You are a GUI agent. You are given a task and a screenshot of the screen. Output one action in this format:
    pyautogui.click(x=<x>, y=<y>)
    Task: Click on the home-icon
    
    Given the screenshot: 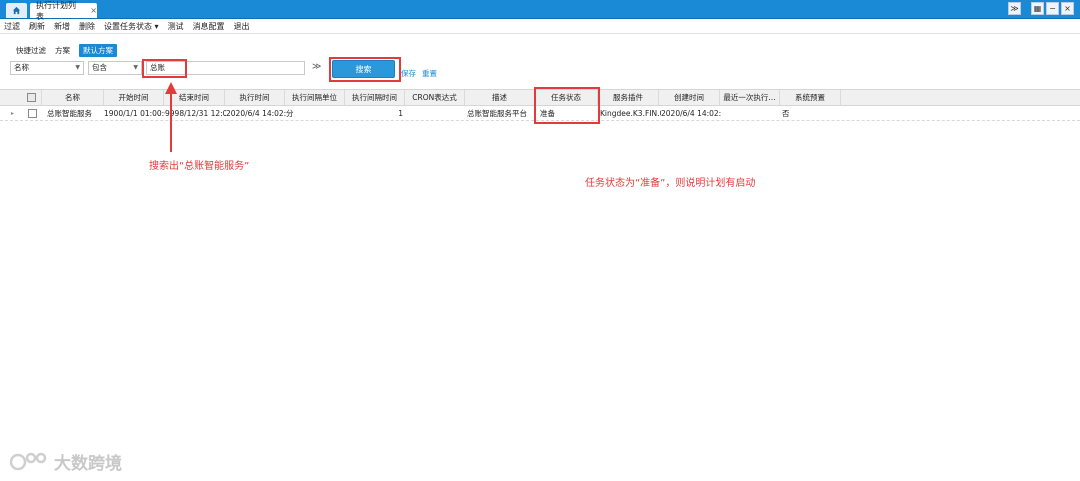 What is the action you would take?
    pyautogui.click(x=16, y=10)
    